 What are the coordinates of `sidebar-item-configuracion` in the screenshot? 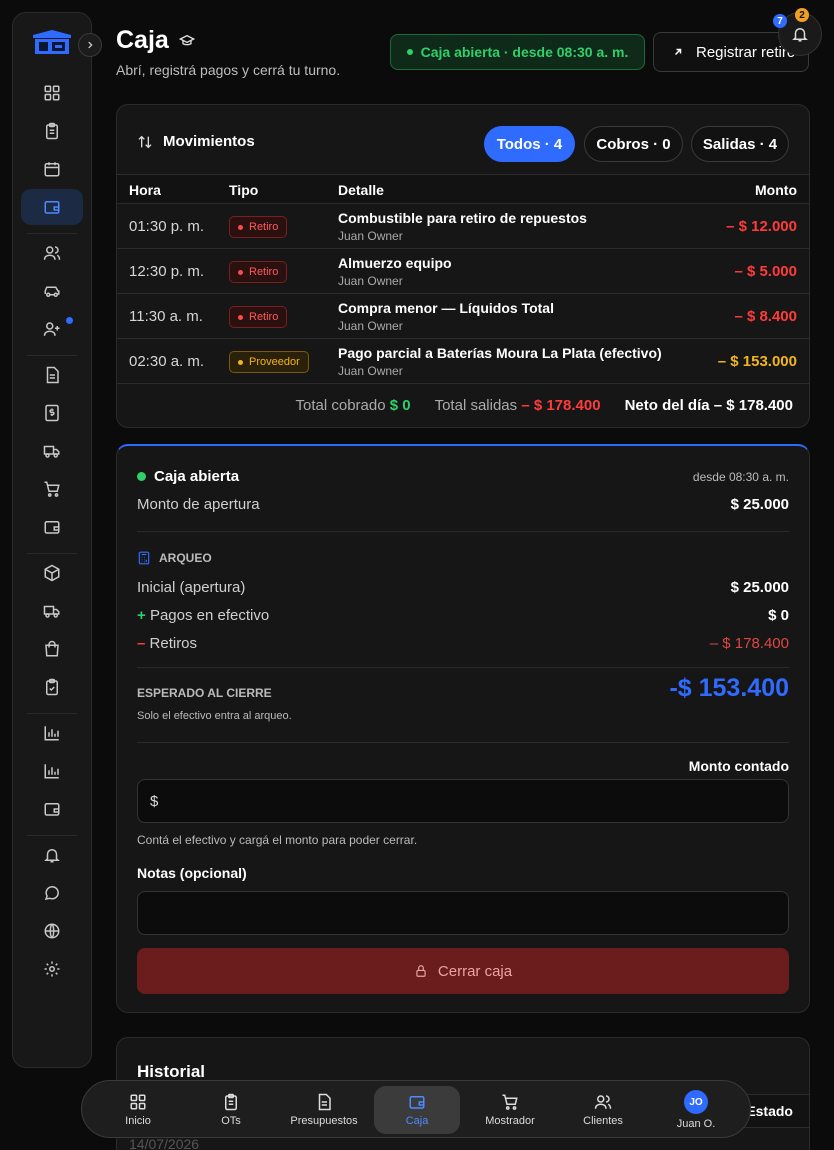 It's located at (52, 969).